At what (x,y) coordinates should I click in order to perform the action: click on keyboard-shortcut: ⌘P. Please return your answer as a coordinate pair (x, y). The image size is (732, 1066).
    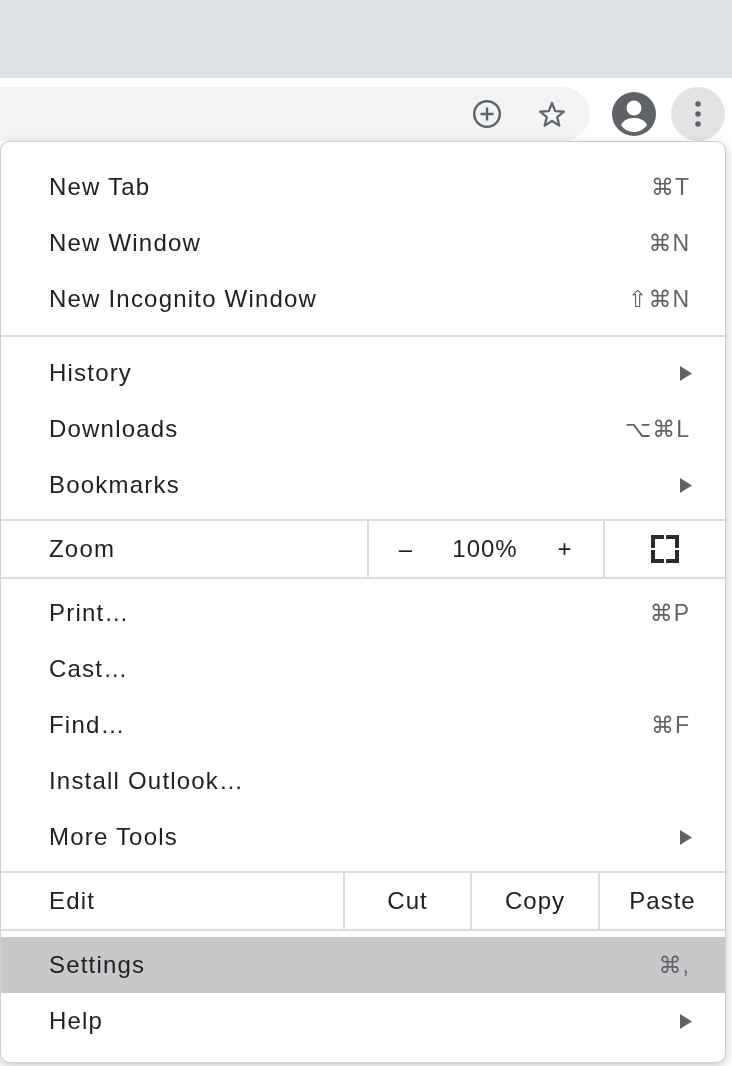
    Looking at the image, I should click on (670, 613).